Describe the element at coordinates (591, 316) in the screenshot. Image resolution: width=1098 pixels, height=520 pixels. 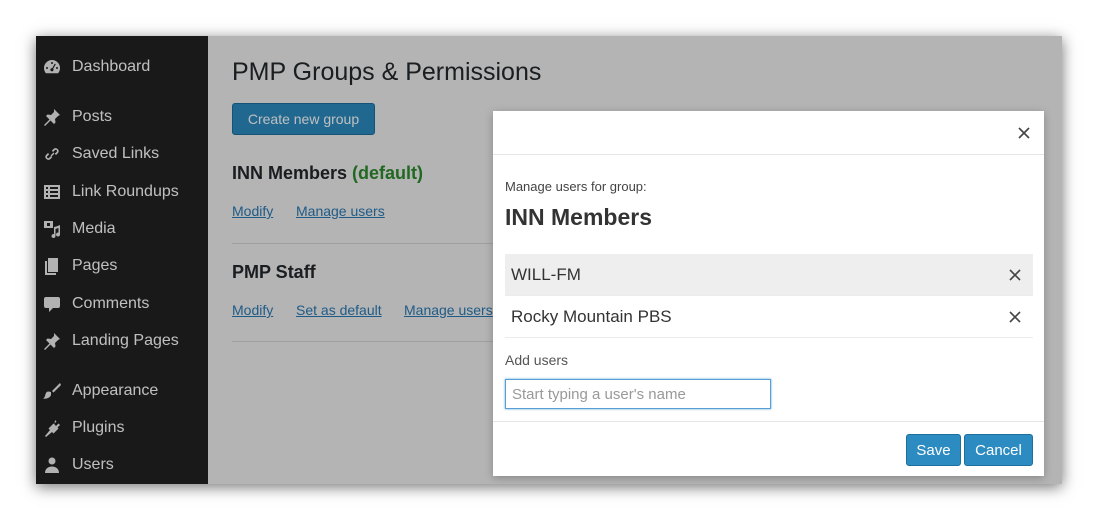
I see `user-name: Rocky Mountain PBS` at that location.